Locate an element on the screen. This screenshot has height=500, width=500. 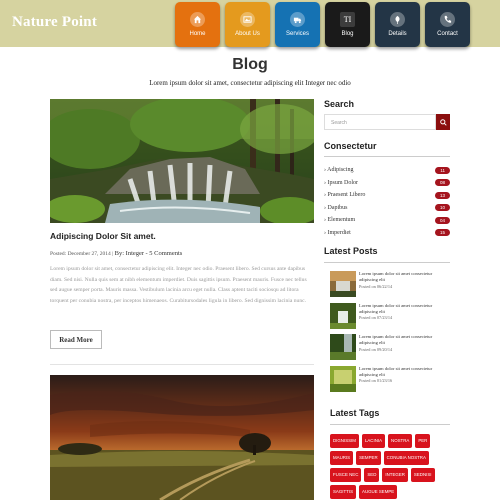
leaf-icon is located at coordinates (397, 19).